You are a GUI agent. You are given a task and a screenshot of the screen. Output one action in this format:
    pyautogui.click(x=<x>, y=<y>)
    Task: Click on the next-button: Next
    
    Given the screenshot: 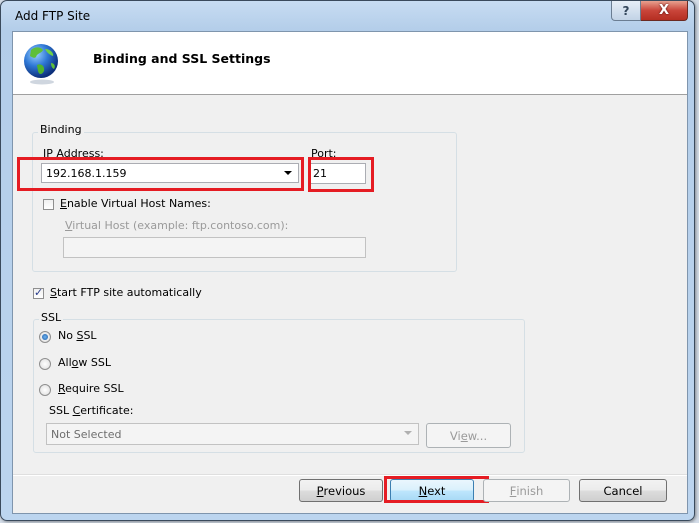 What is the action you would take?
    pyautogui.click(x=432, y=490)
    